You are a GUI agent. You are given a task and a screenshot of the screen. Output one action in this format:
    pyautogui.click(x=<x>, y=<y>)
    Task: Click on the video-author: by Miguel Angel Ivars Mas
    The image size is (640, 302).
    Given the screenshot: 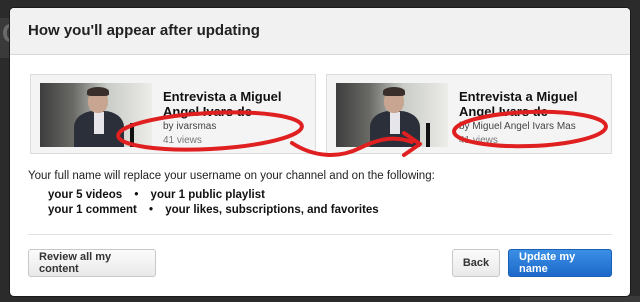 What is the action you would take?
    pyautogui.click(x=517, y=126)
    